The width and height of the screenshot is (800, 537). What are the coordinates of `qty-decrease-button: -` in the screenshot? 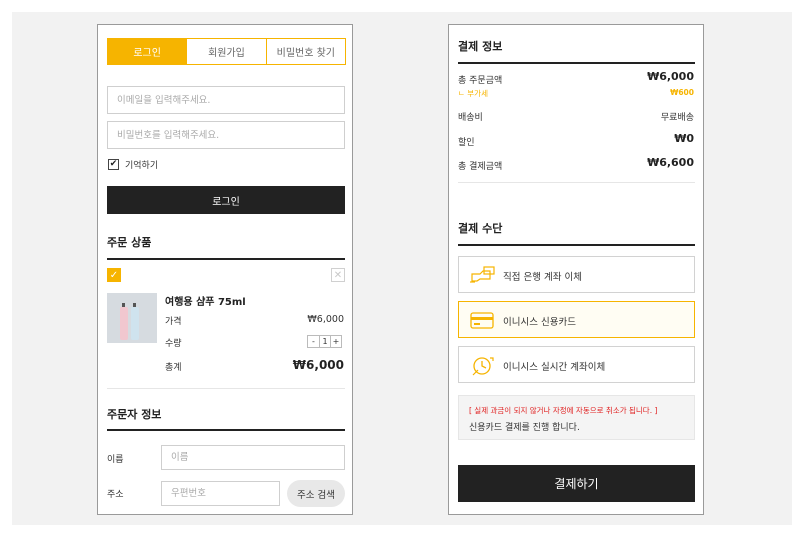 It's located at (313, 341).